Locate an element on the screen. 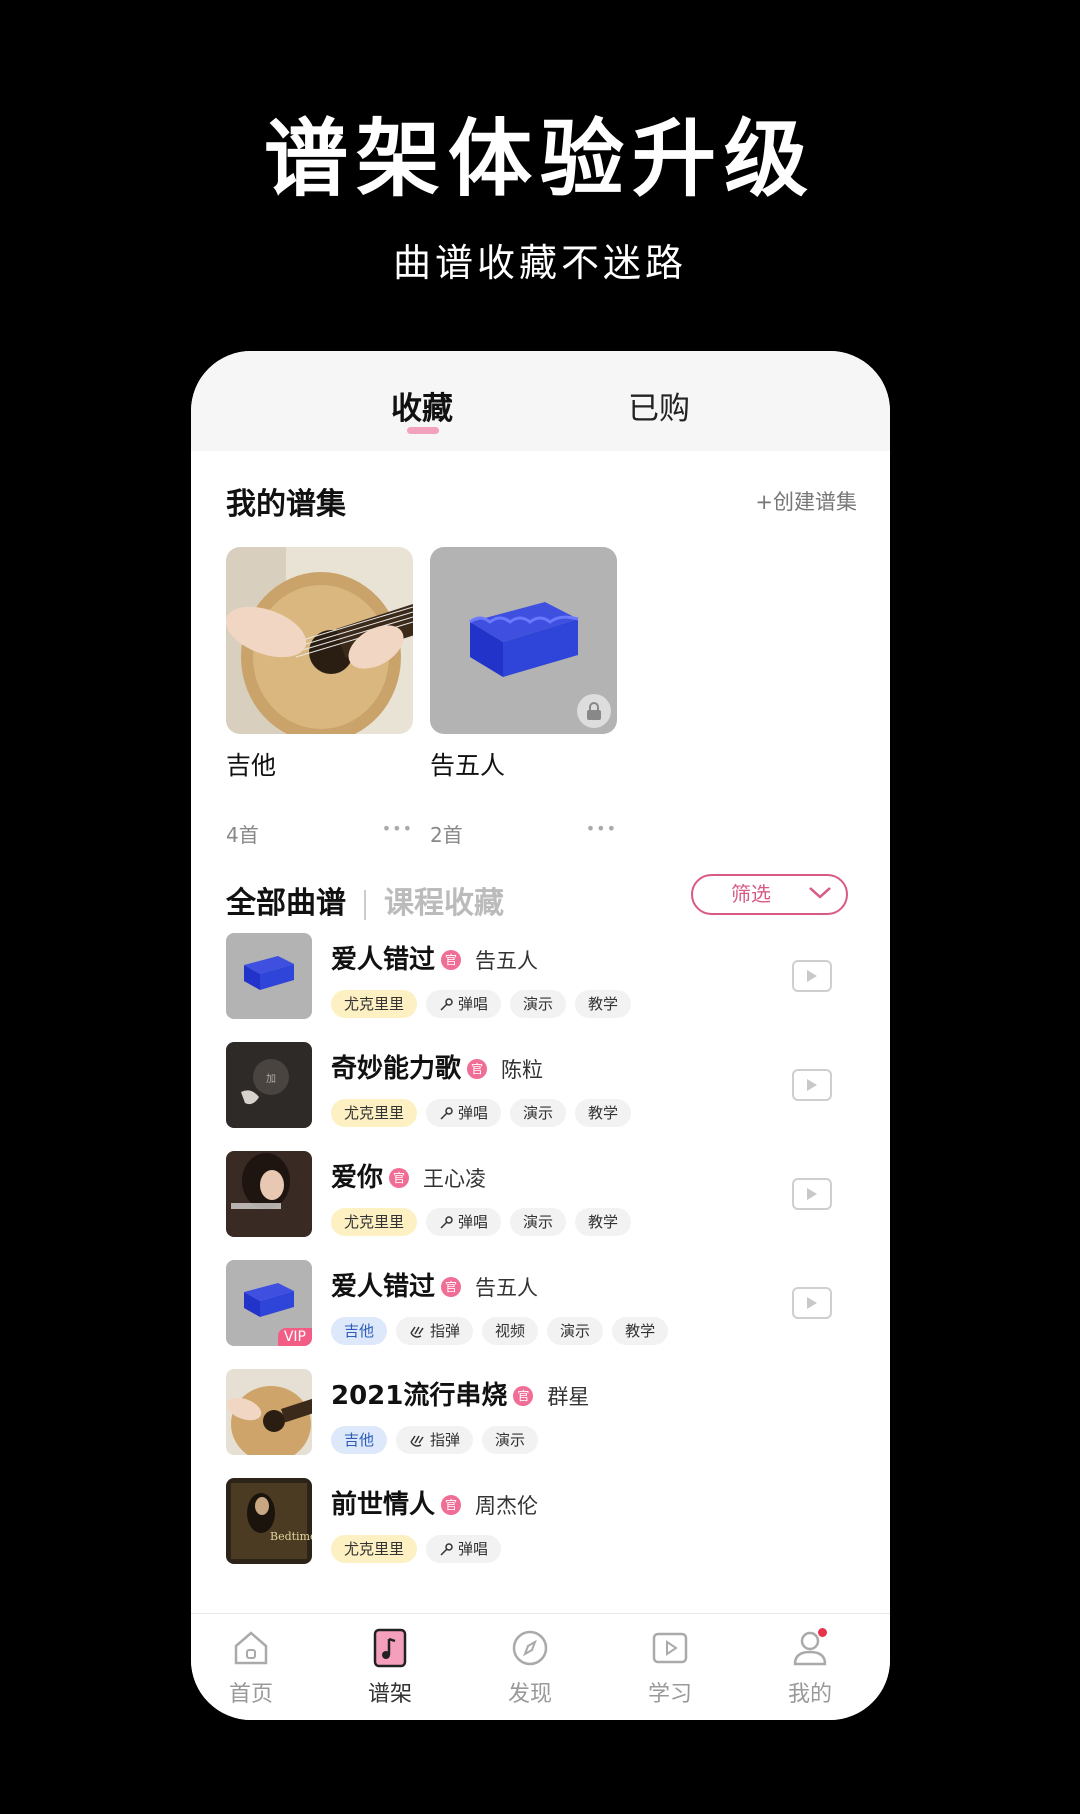  song-cover: Bedtime is located at coordinates (269, 1521).